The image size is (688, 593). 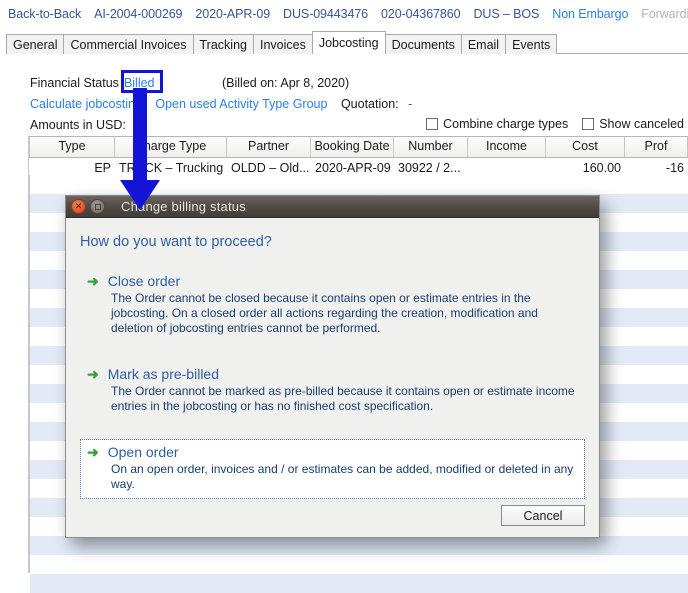 What do you see at coordinates (163, 374) in the screenshot?
I see `option-title: Mark as pre-billed` at bounding box center [163, 374].